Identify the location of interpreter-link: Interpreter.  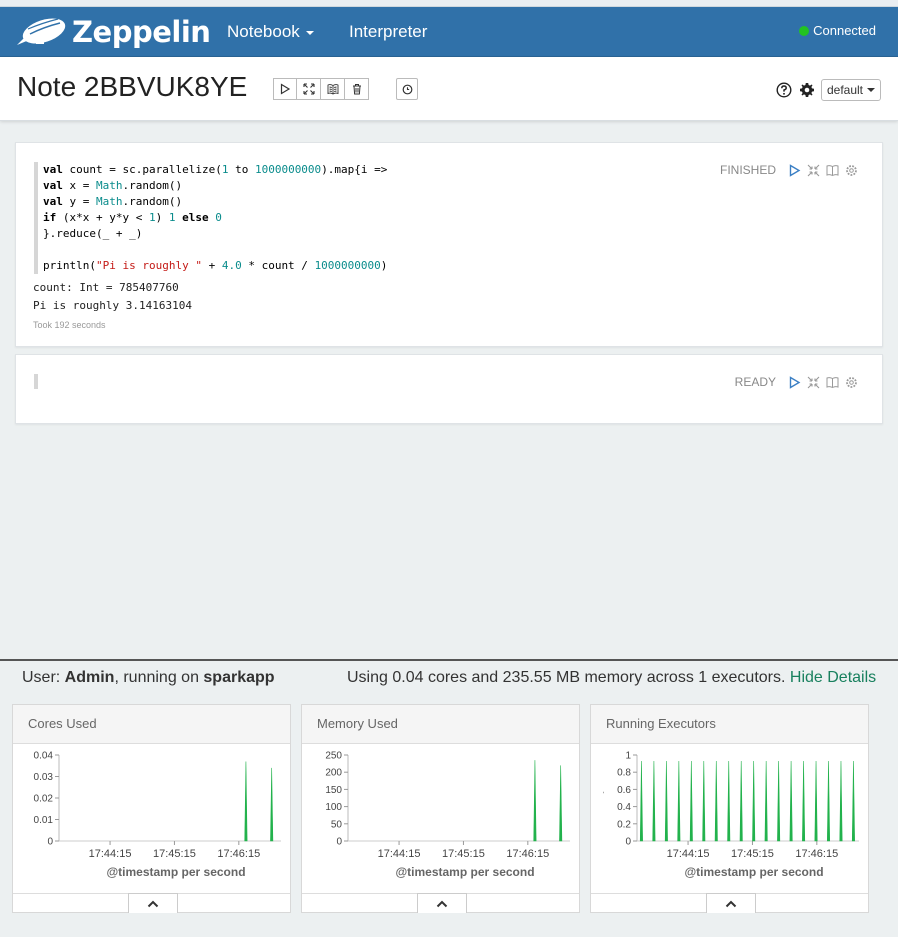
(388, 32).